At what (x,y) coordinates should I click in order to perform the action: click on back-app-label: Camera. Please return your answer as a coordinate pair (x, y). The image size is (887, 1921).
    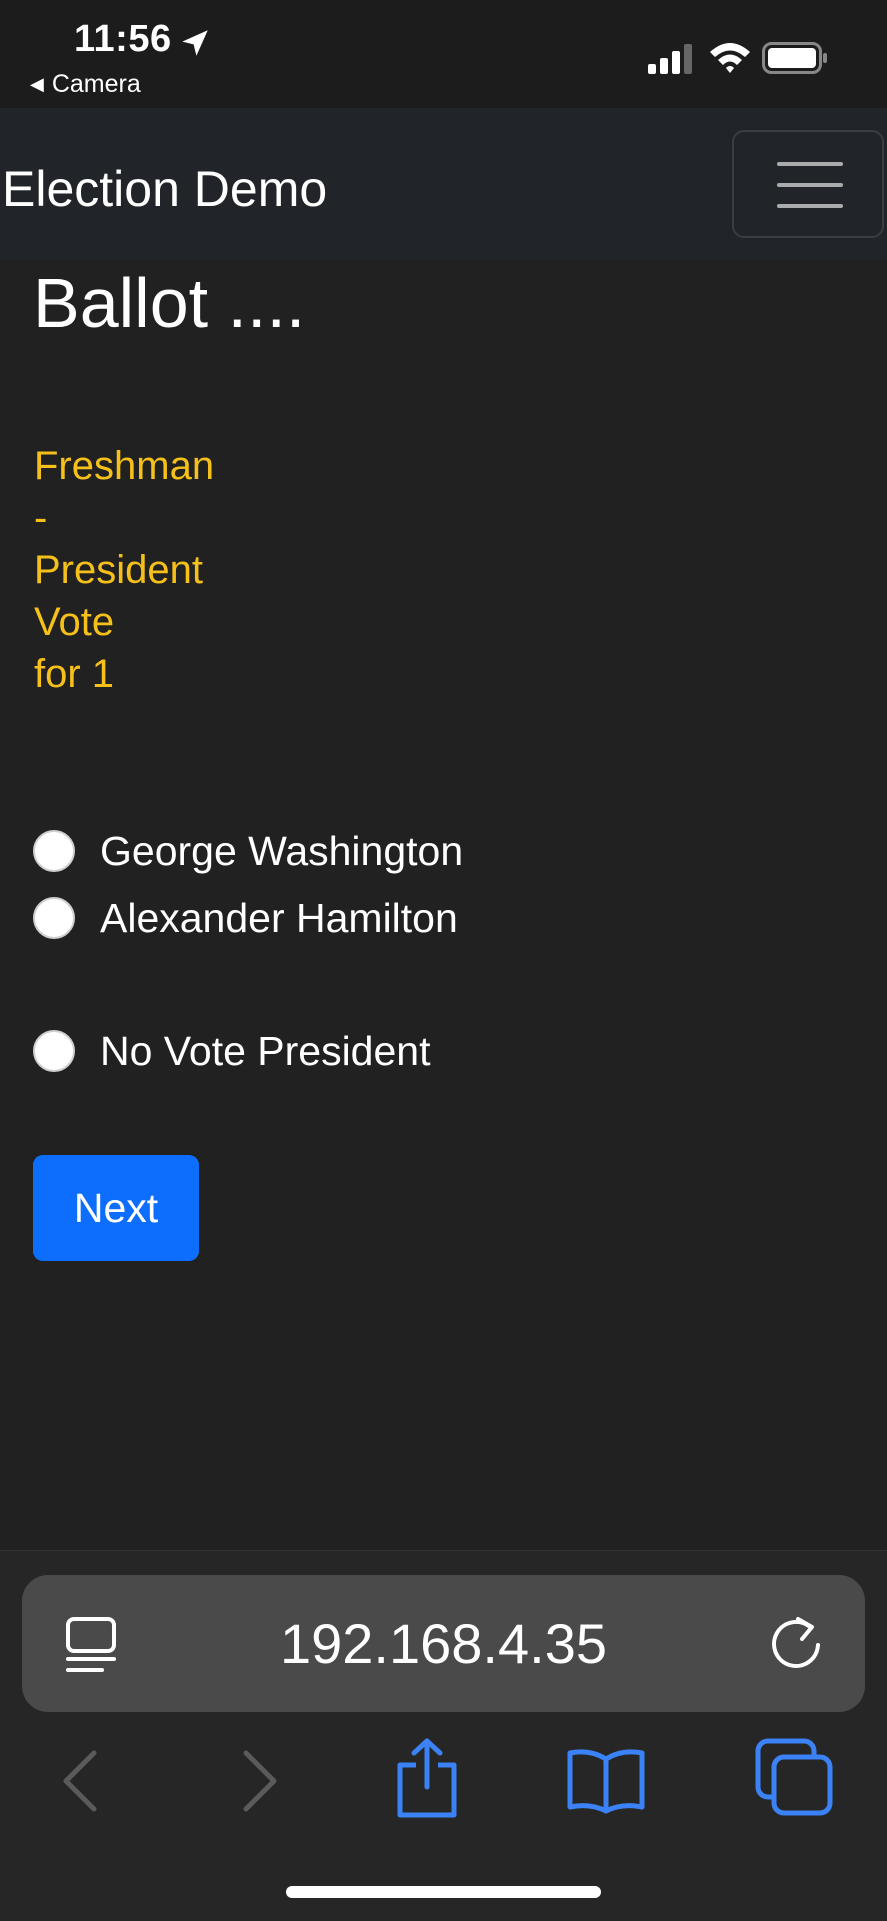
    Looking at the image, I should click on (96, 84).